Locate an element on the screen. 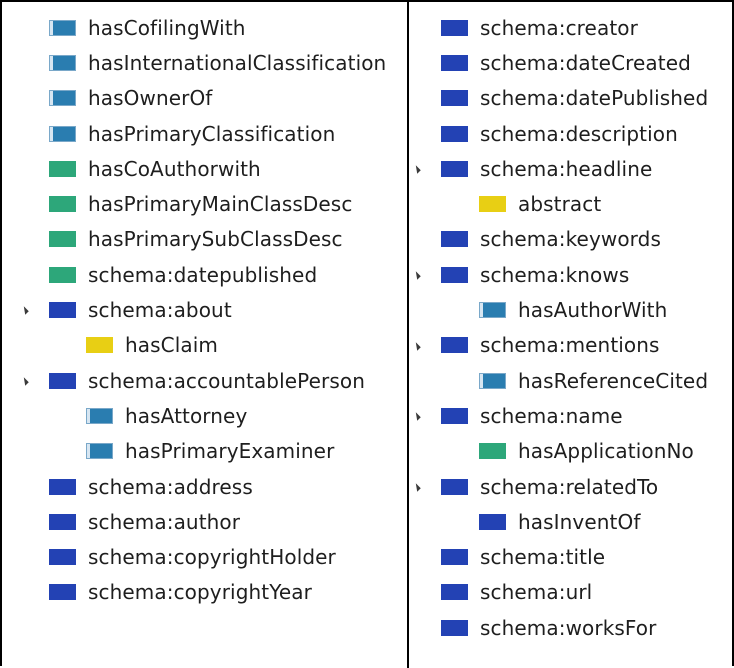  tree-item: hasPrimaryMainClassDesc is located at coordinates (208, 203).